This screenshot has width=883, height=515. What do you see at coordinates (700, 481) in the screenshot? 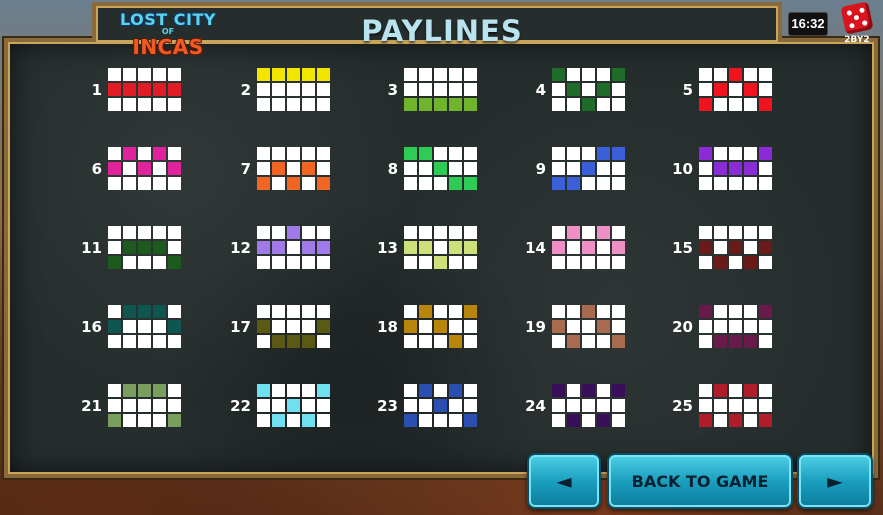
I see `back-to-game-button: BACK TO GAME` at bounding box center [700, 481].